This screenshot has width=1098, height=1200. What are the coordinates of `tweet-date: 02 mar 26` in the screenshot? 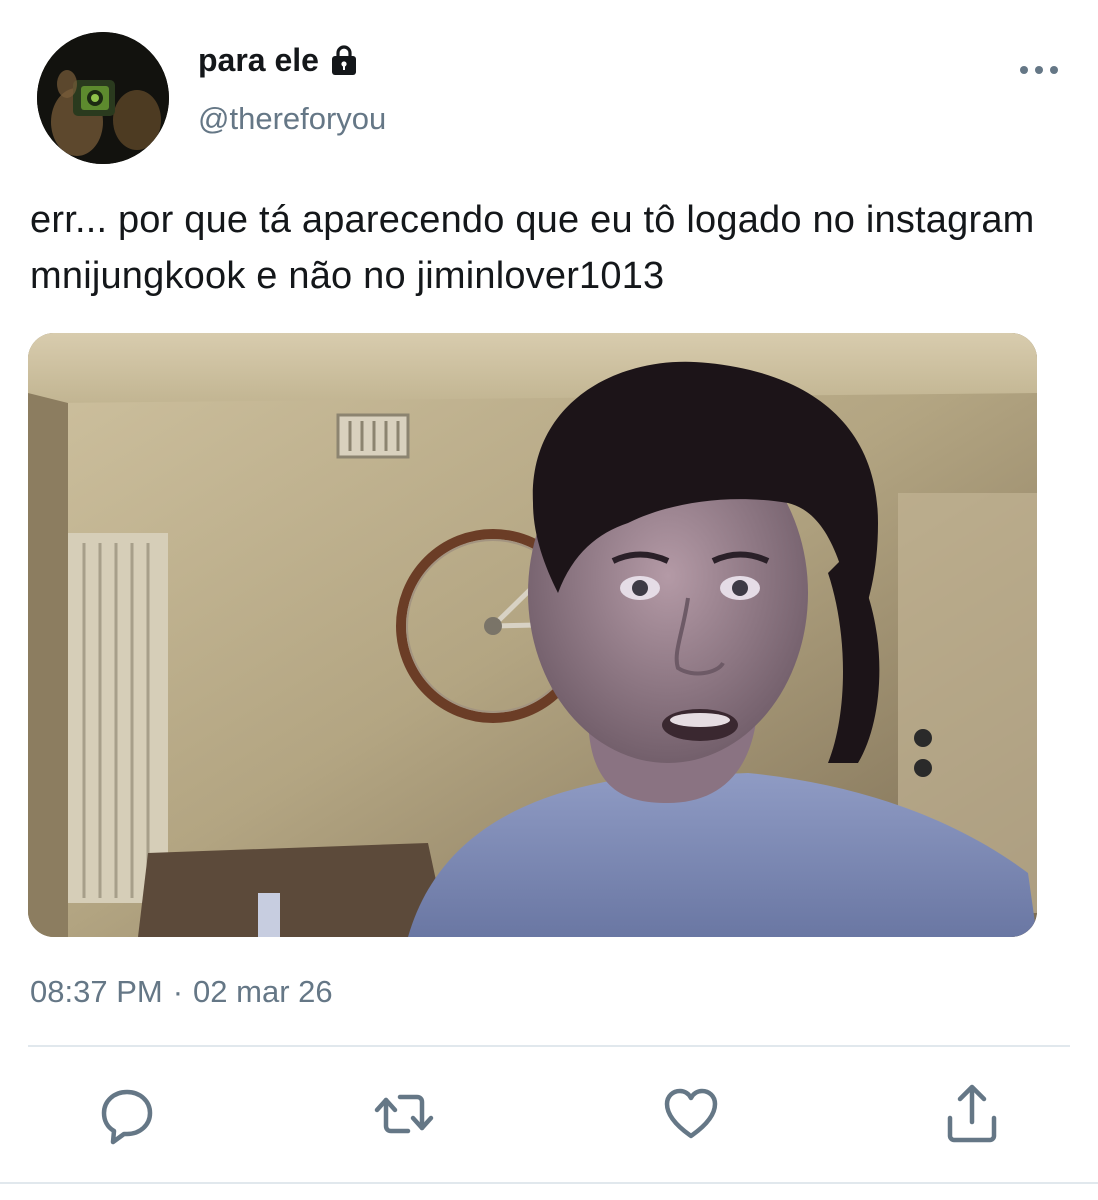 It's located at (263, 992).